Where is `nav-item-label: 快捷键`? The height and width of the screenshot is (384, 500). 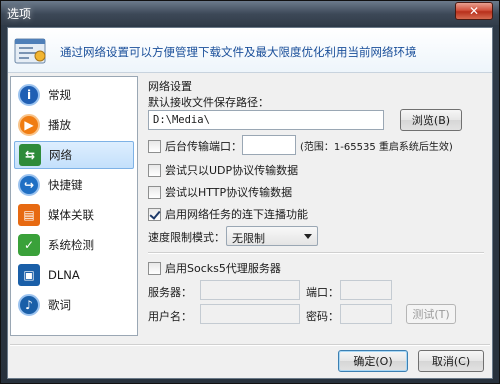
nav-item-label: 快捷键 is located at coordinates (65, 185).